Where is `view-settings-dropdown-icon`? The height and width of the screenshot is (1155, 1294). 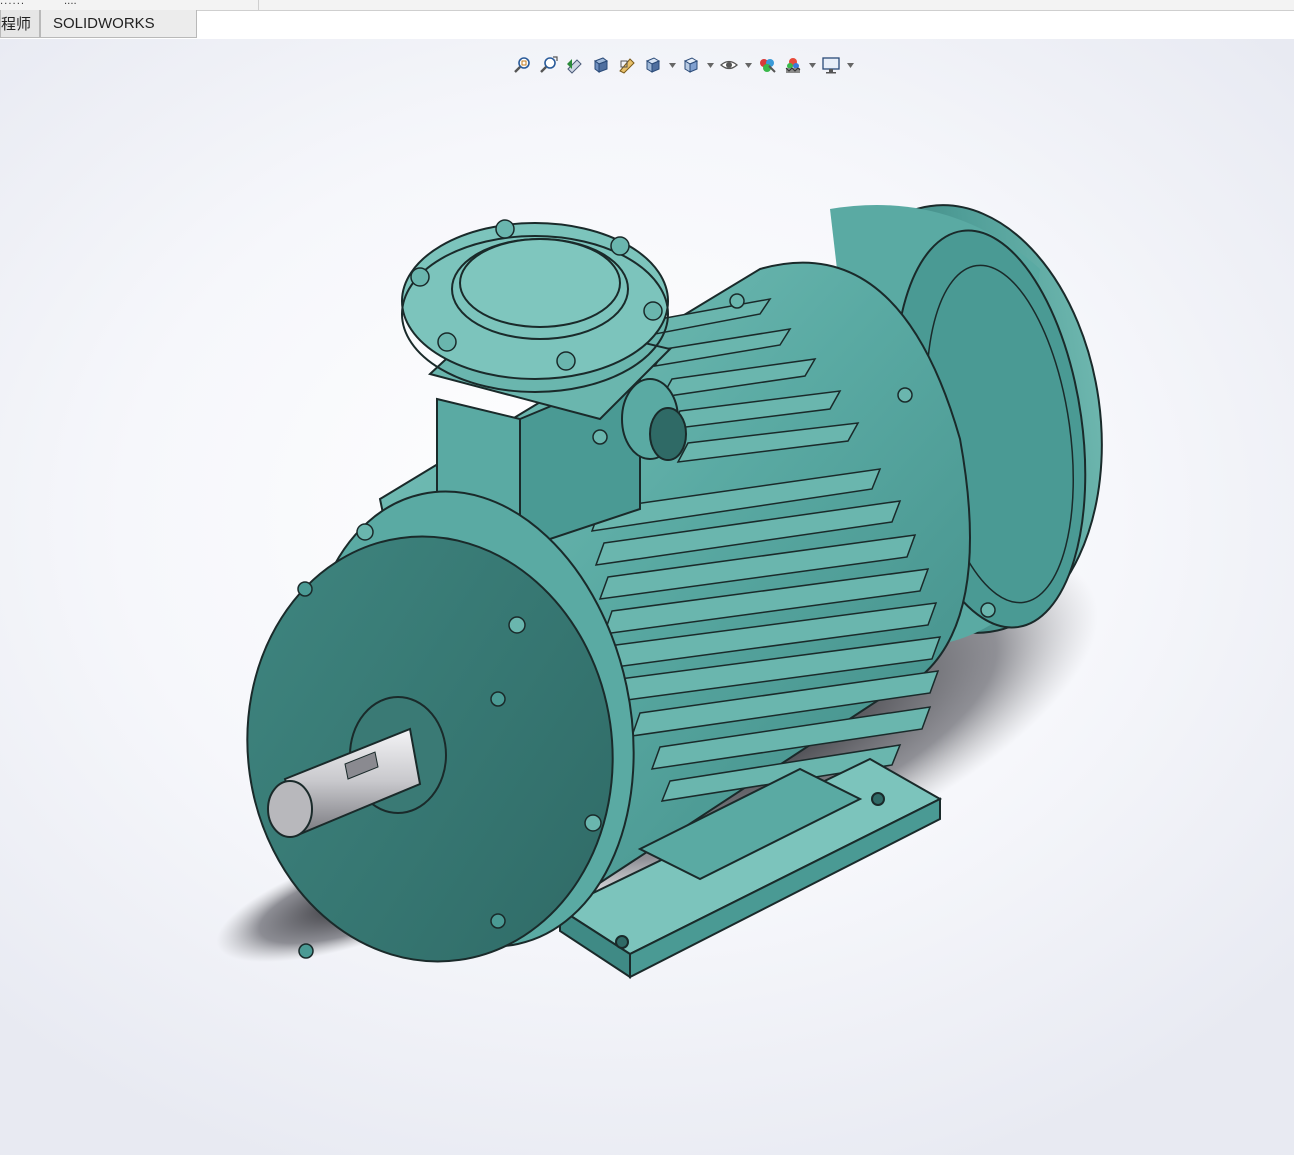 view-settings-dropdown-icon is located at coordinates (850, 65).